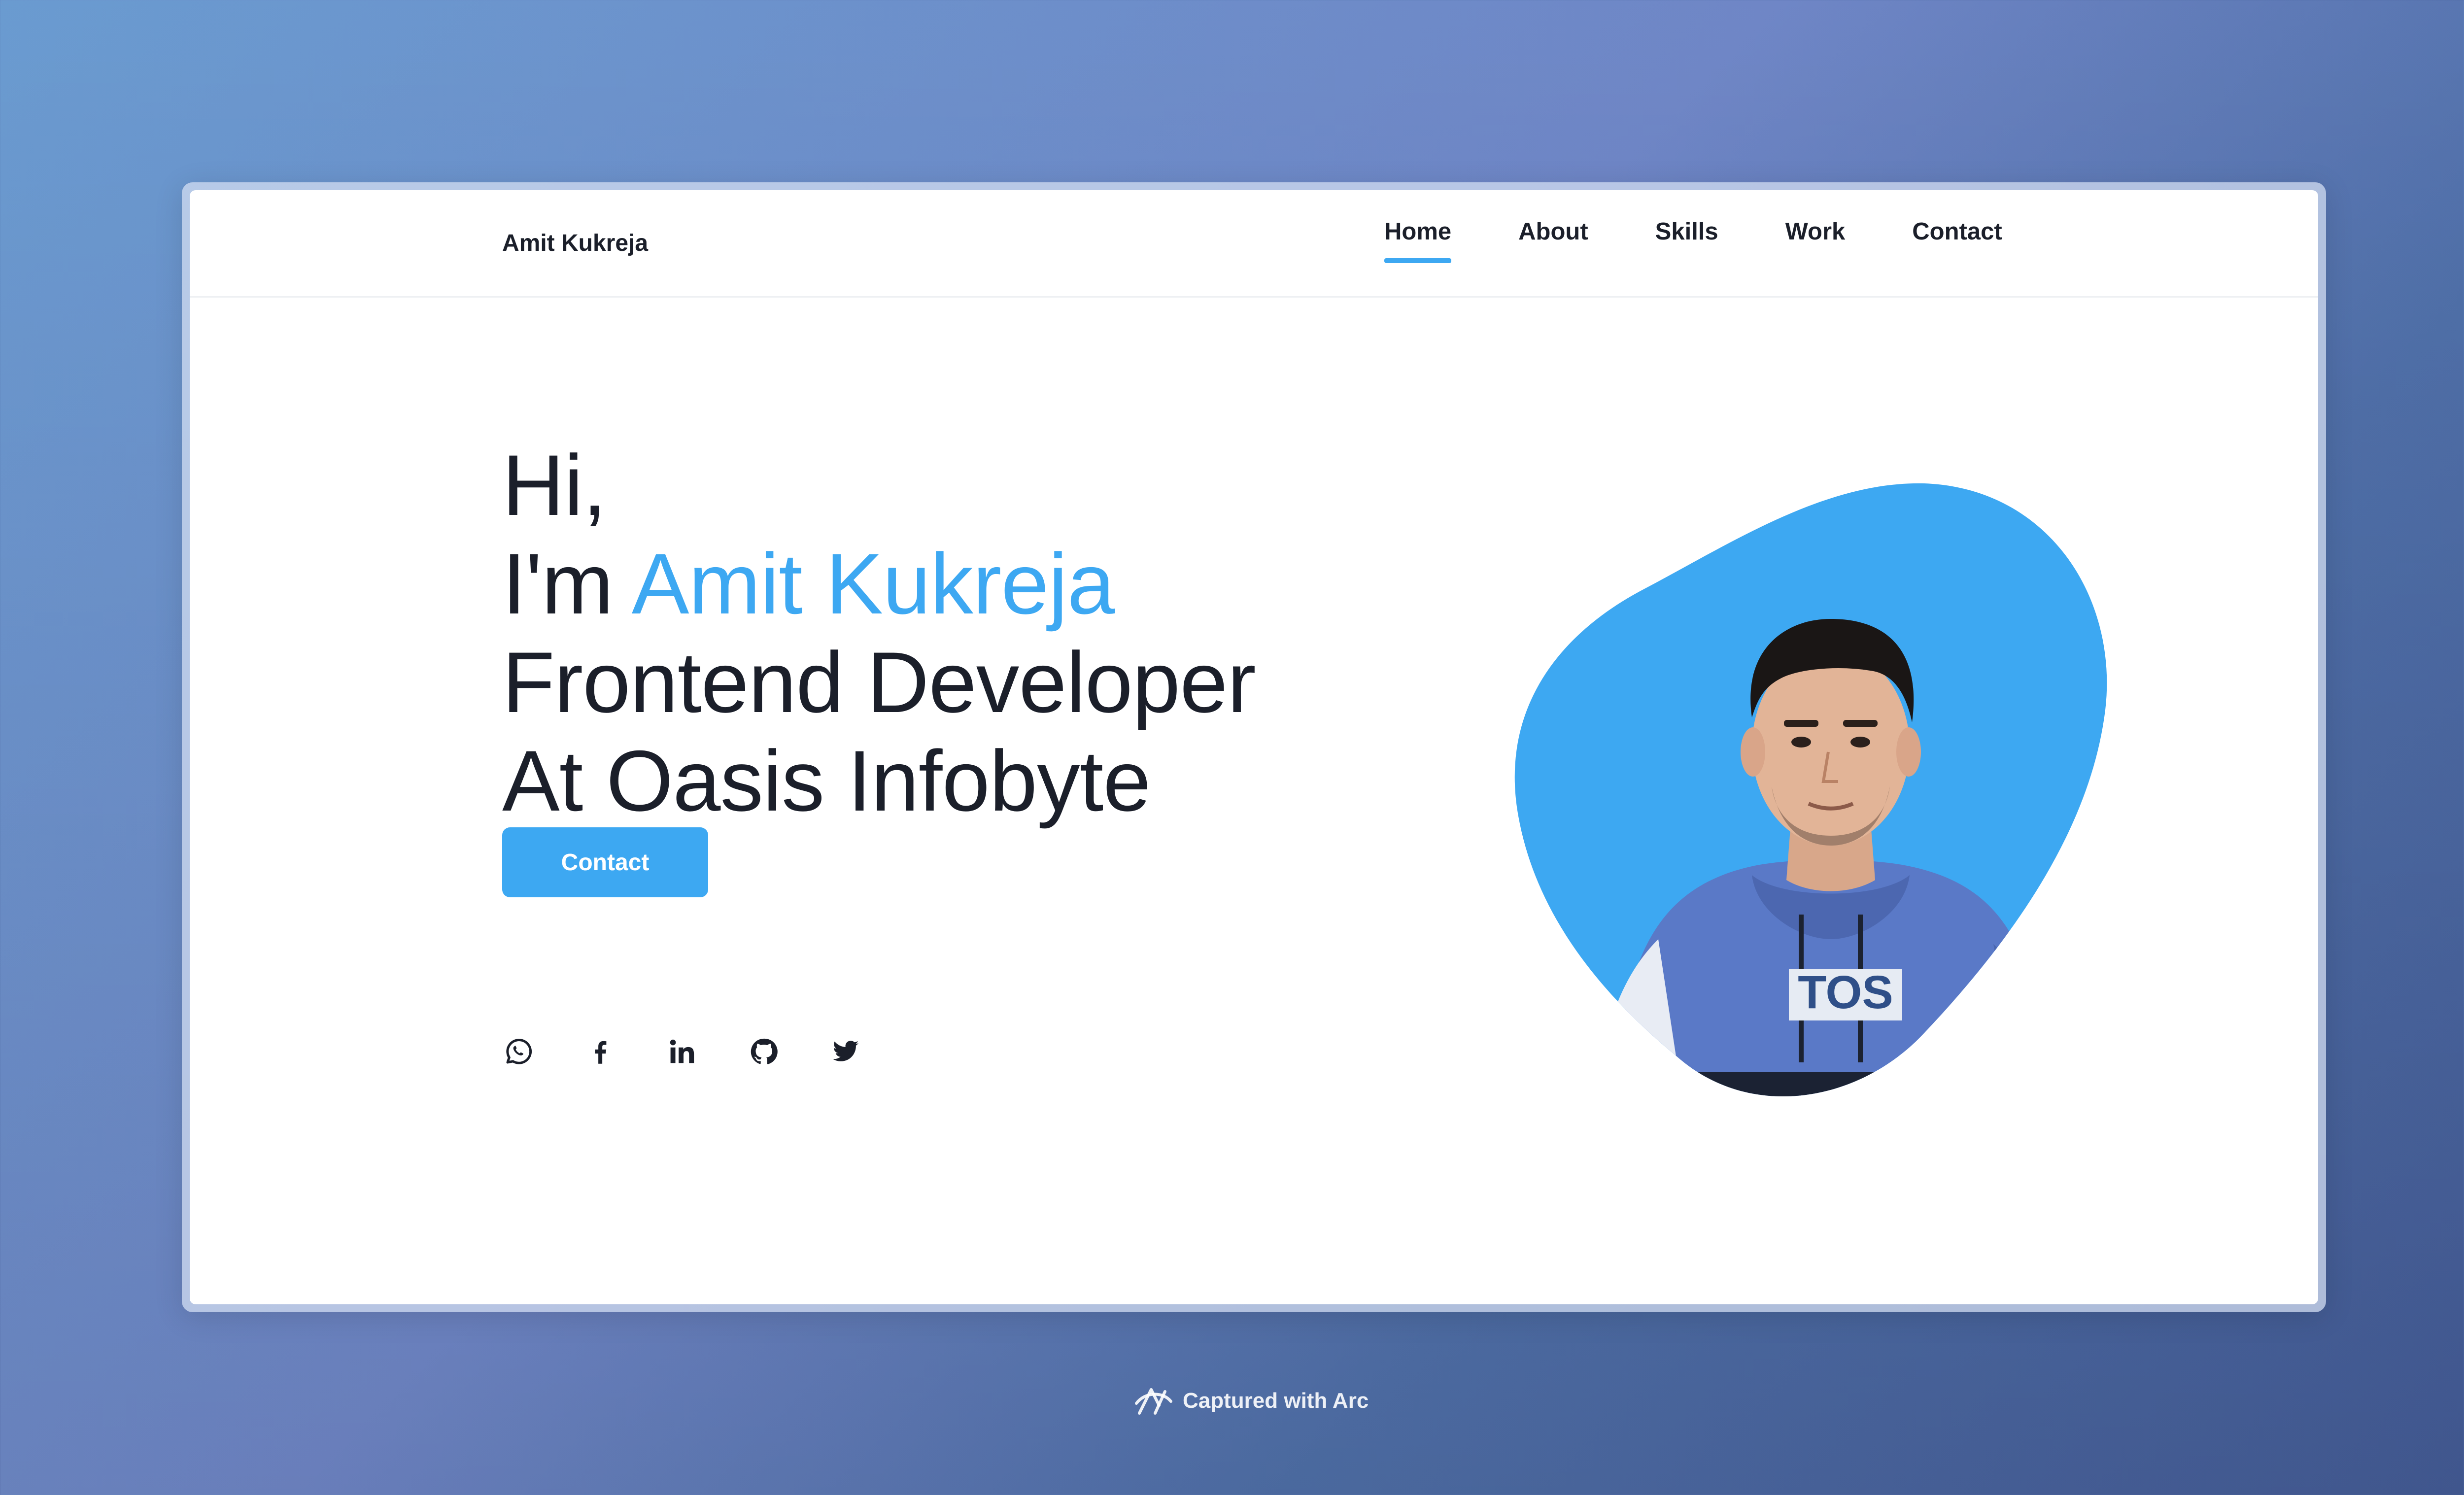 This screenshot has height=1495, width=2464. I want to click on hero-intro-line: I'm Amit Kukreja, so click(879, 584).